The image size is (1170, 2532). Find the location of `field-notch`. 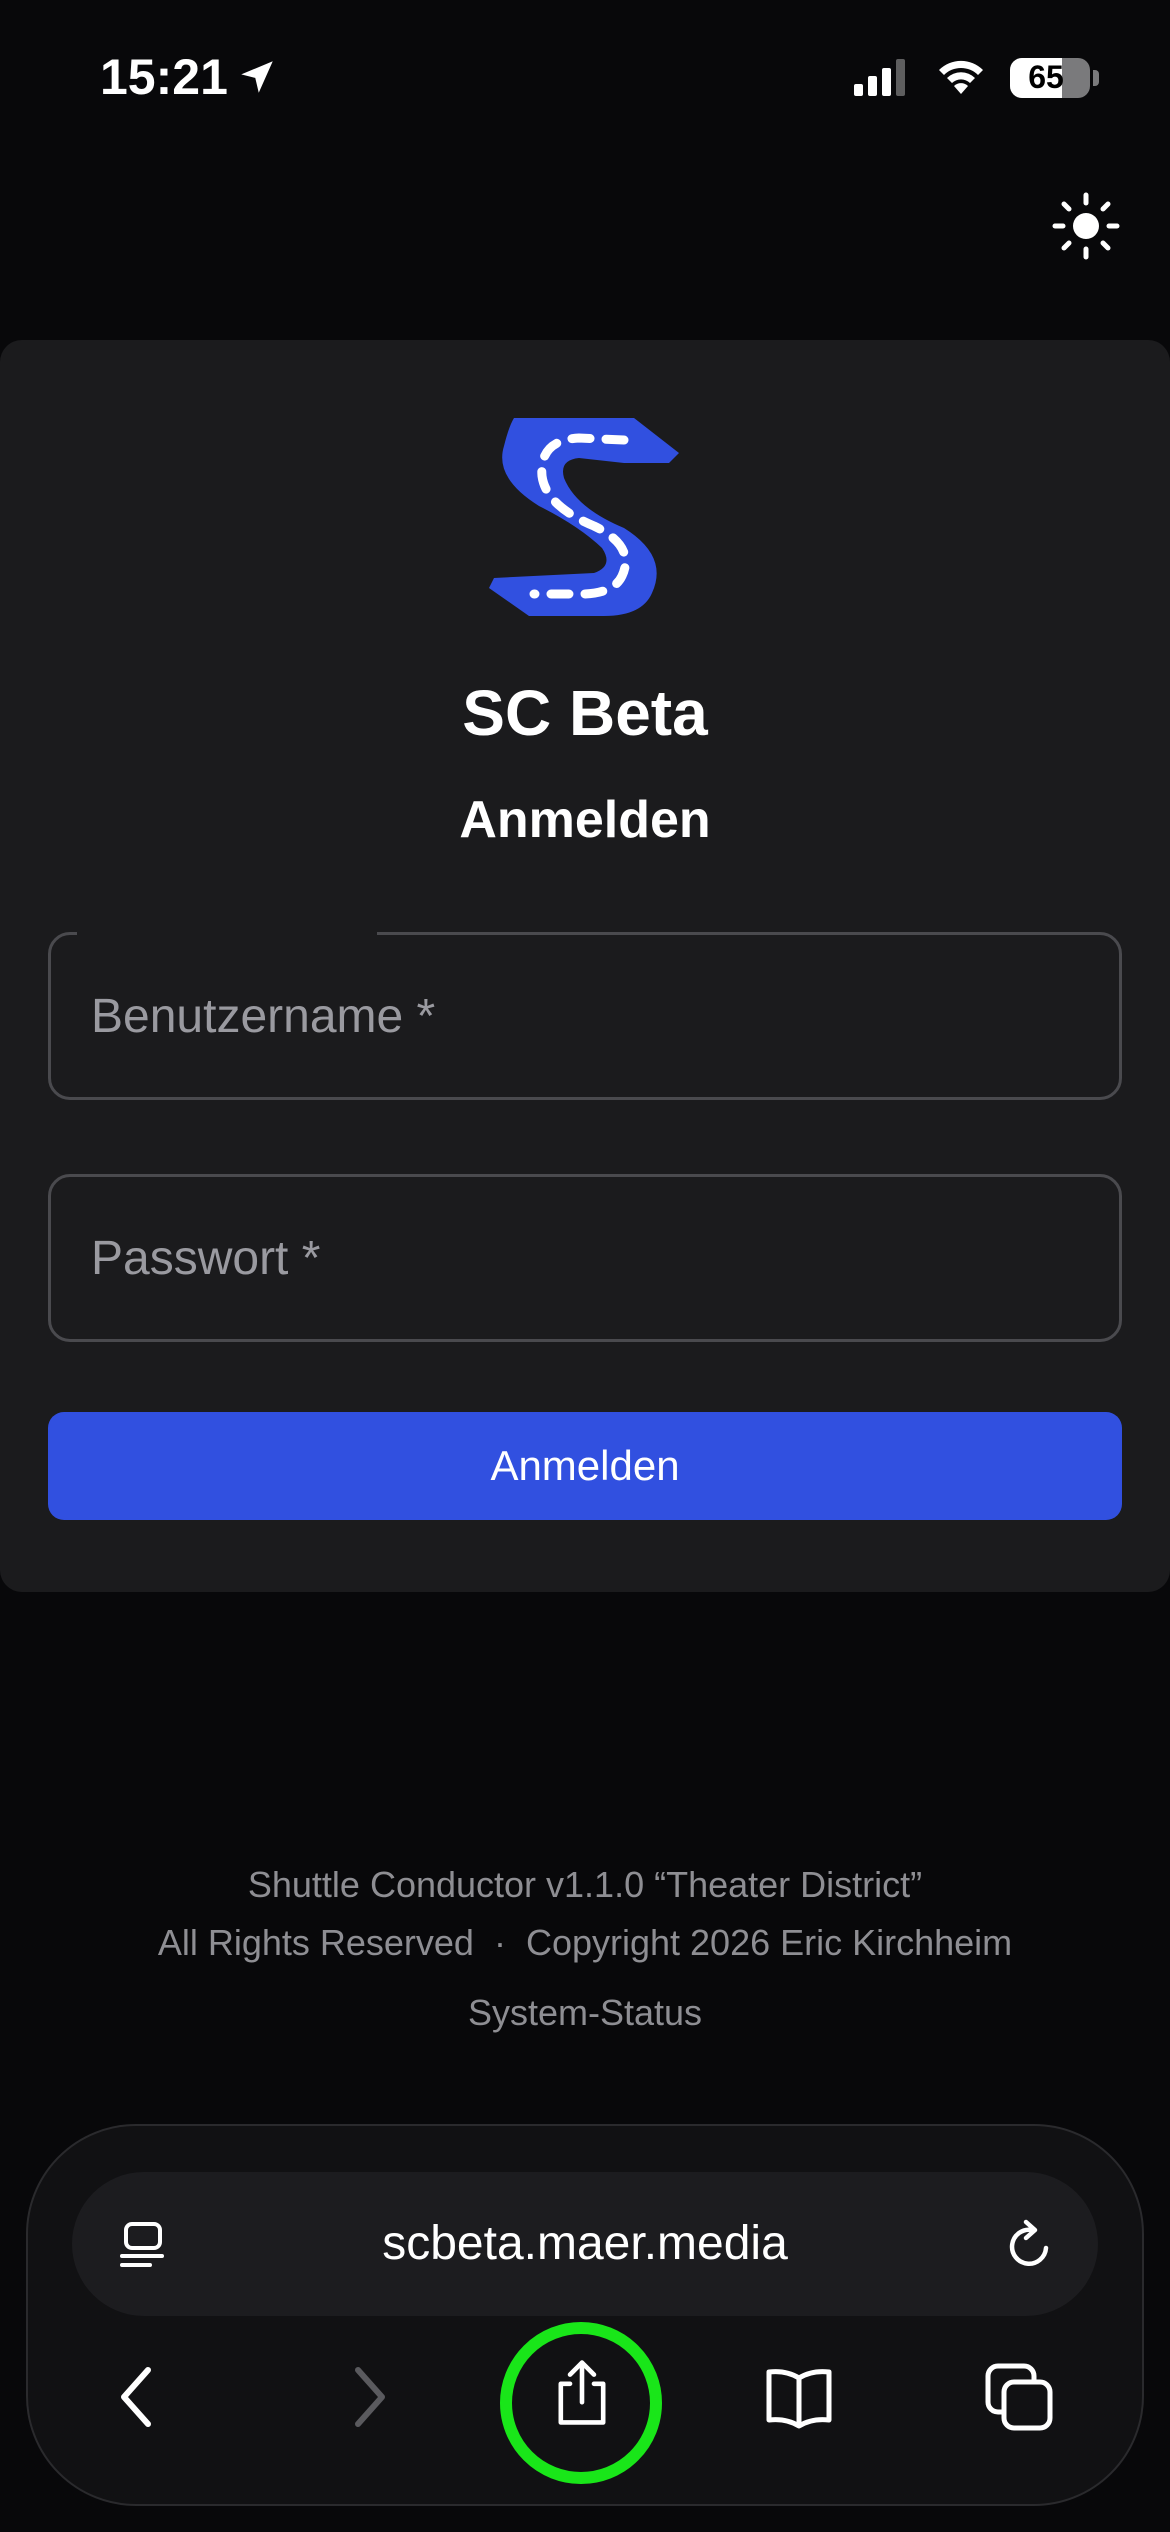

field-notch is located at coordinates (227, 934).